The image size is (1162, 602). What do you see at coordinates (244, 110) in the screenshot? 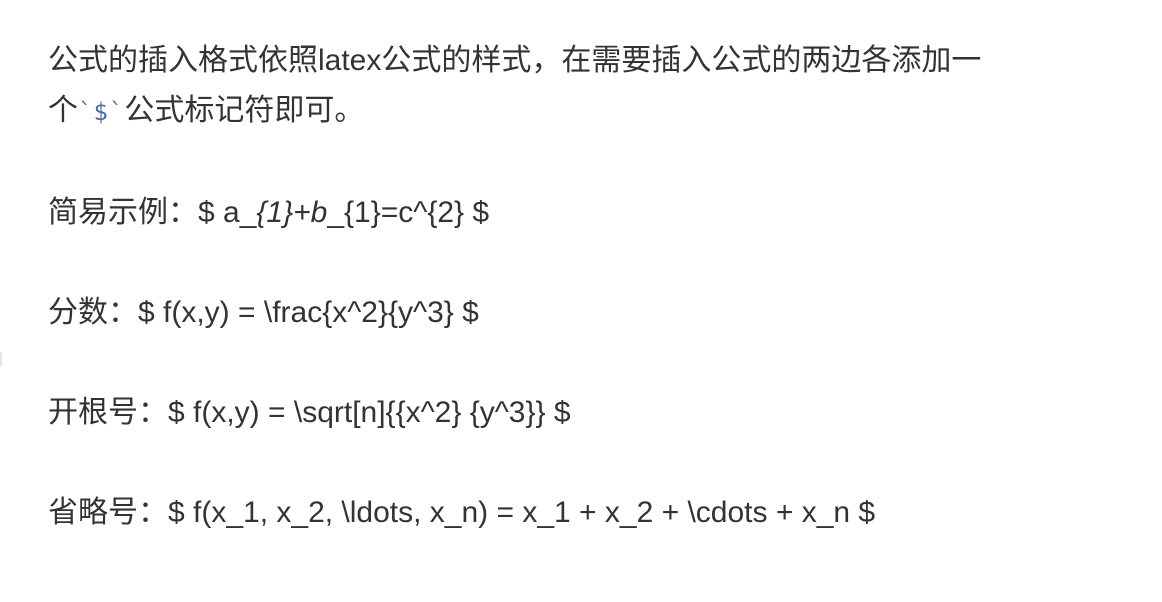
I see `intro-line-2-suffix: 公式标记符即可。` at bounding box center [244, 110].